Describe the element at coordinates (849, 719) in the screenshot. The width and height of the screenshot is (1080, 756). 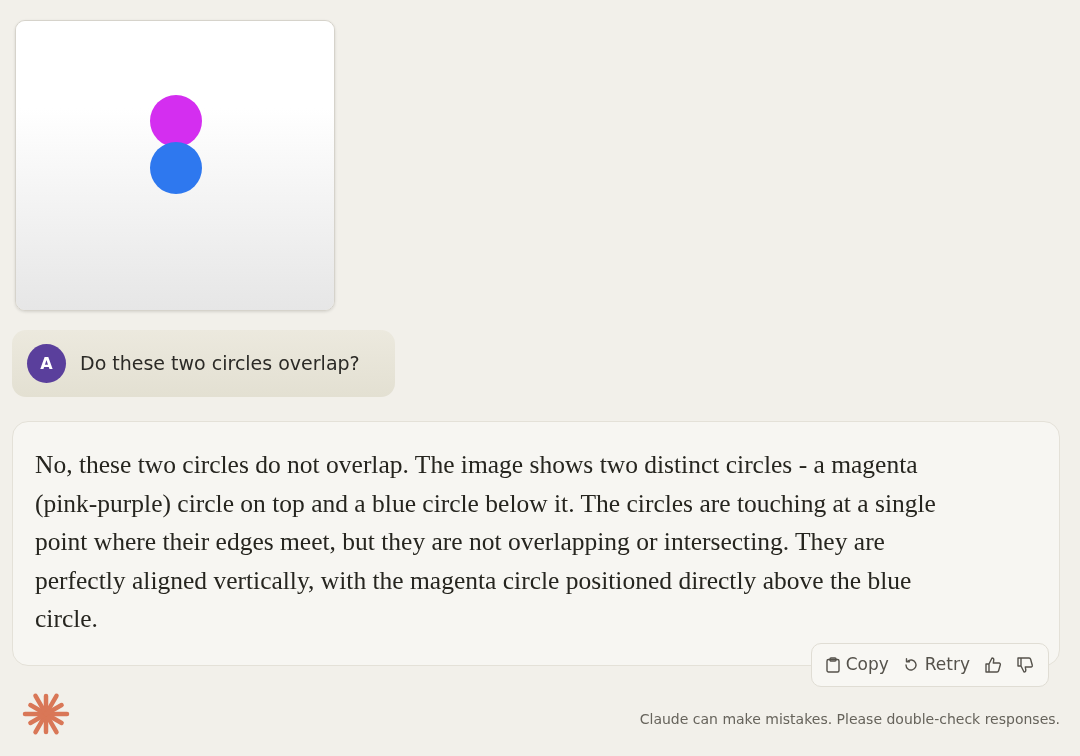
I see `disclaimer-text: Claude can make mistakes. Please double-check responses.` at that location.